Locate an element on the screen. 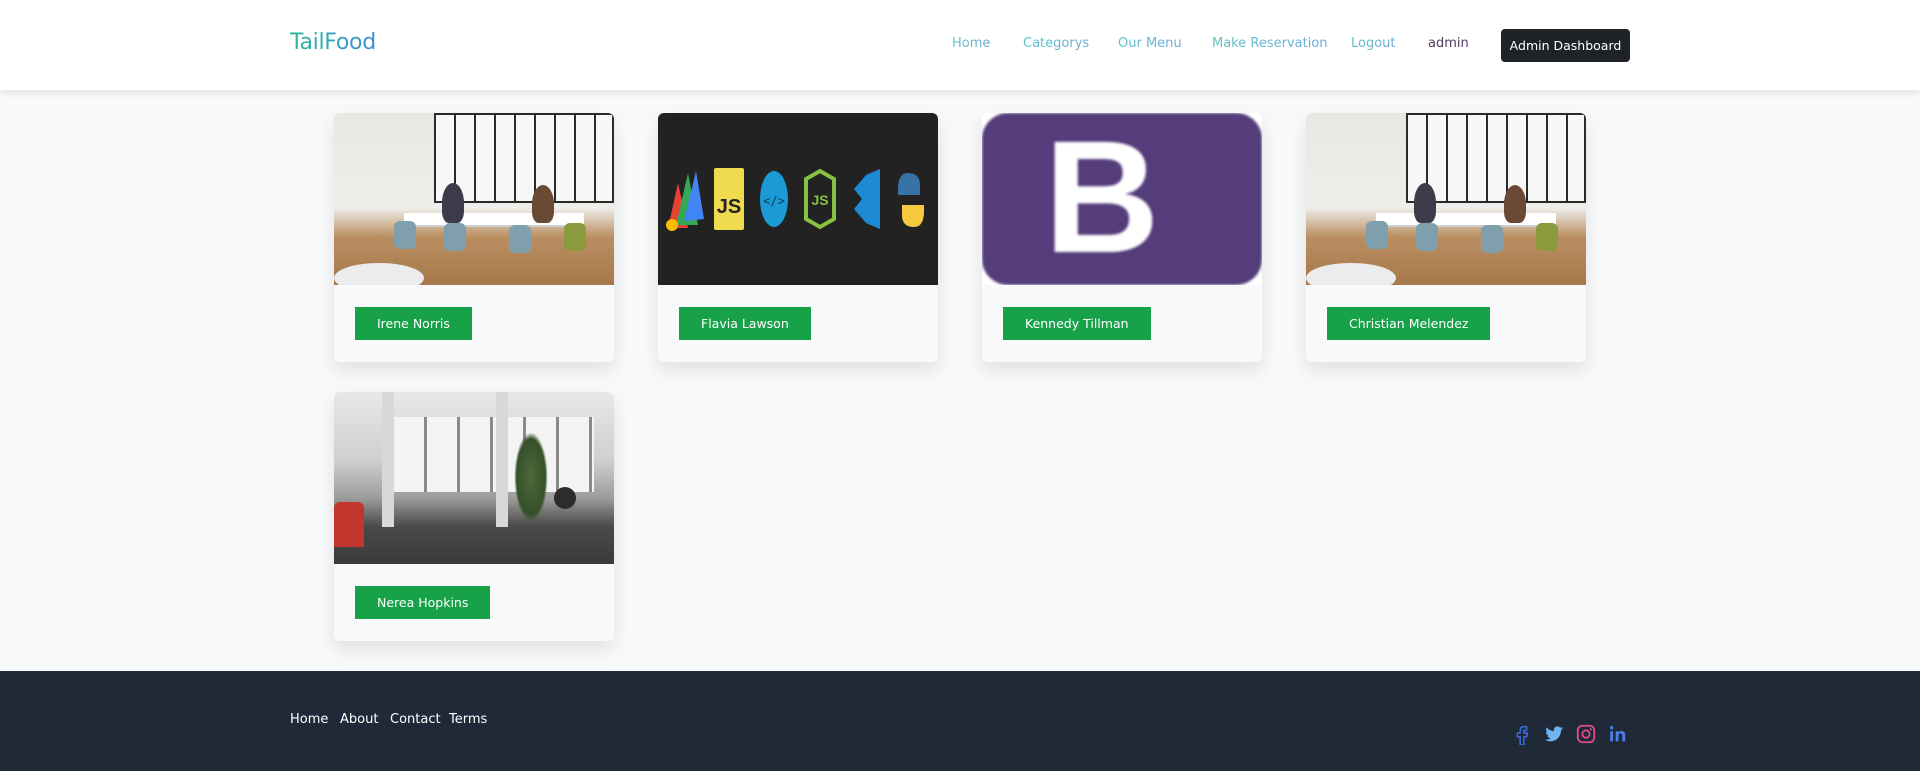 This screenshot has height=771, width=1920. card: B Kennedy Tillman is located at coordinates (1122, 237).